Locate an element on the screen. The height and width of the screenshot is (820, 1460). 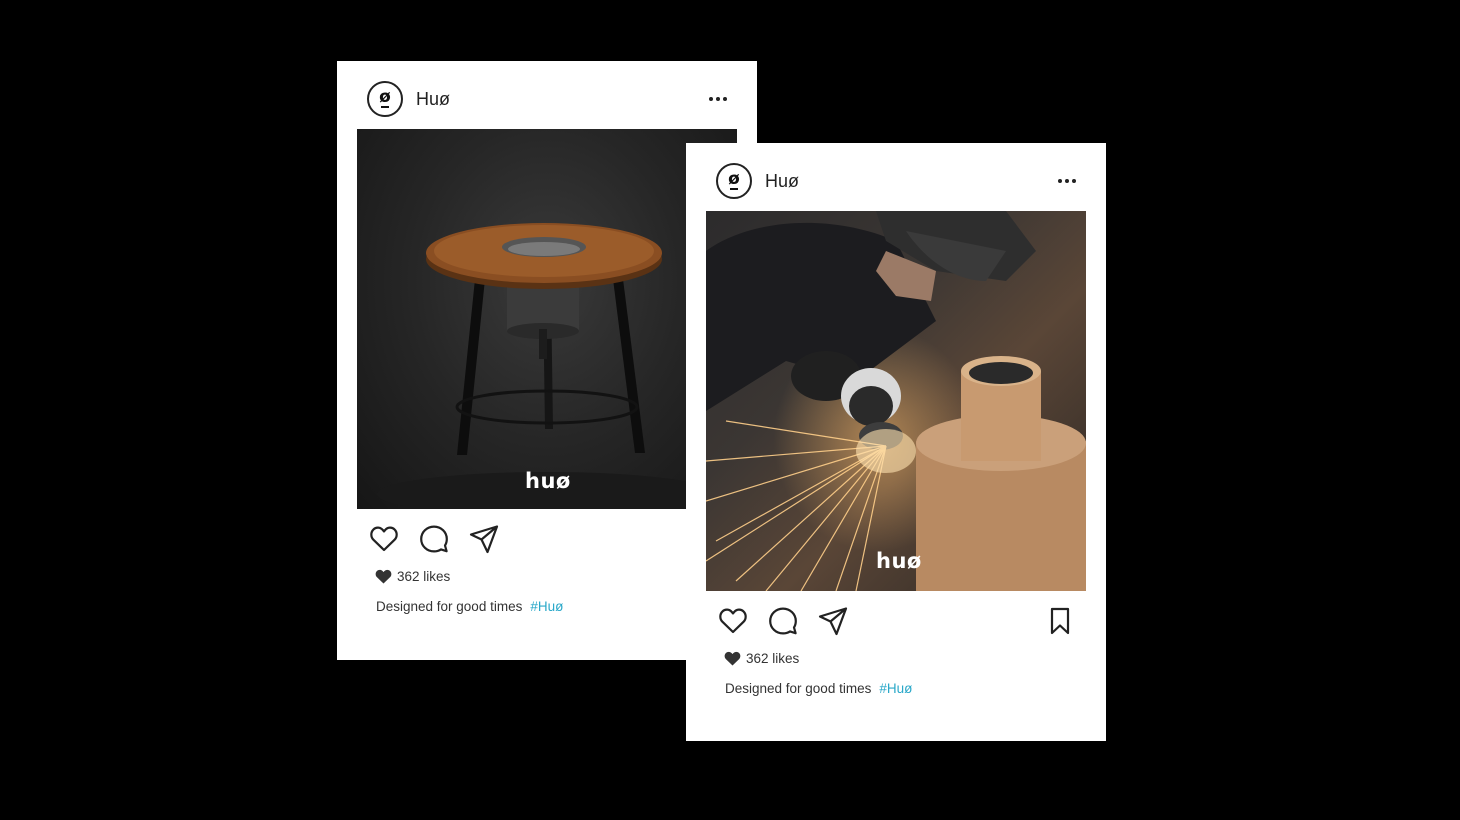
welder-grinding-illustration is located at coordinates (896, 401).